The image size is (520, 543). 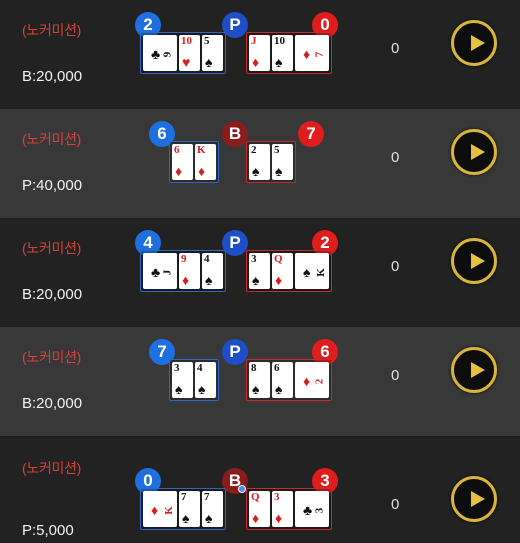 What do you see at coordinates (160, 271) in the screenshot?
I see `card: J ♣` at bounding box center [160, 271].